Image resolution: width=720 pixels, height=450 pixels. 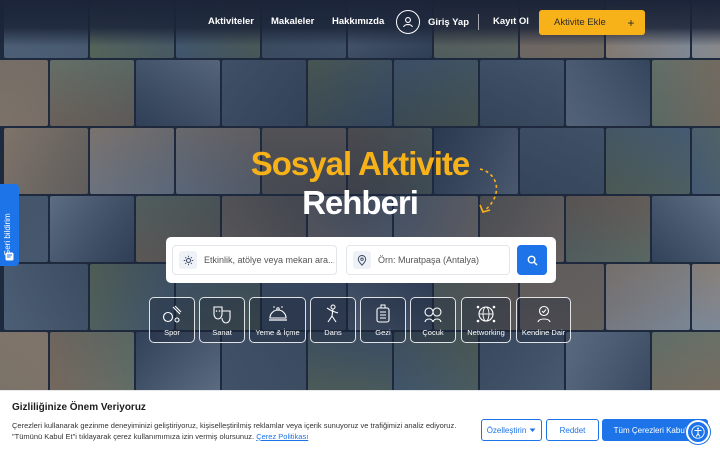 I want to click on category-travel: Gezi, so click(x=383, y=320).